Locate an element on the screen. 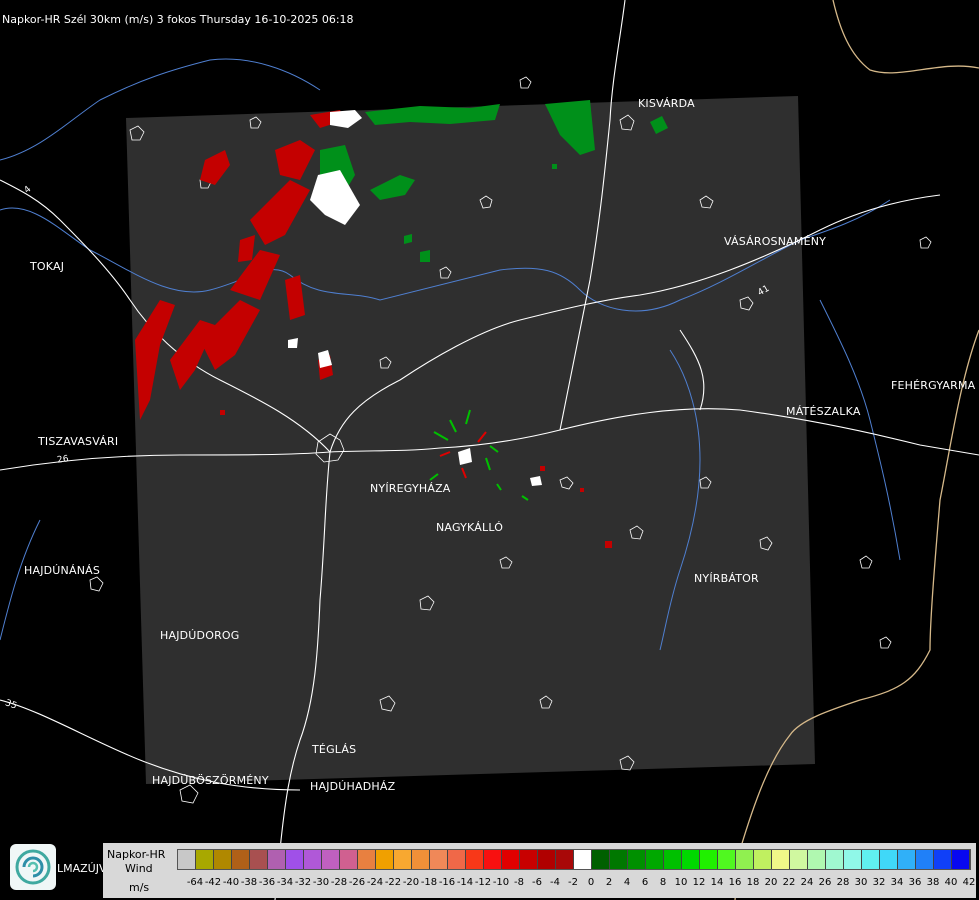 The width and height of the screenshot is (979, 900). legend-tick-label: 24 is located at coordinates (807, 882).